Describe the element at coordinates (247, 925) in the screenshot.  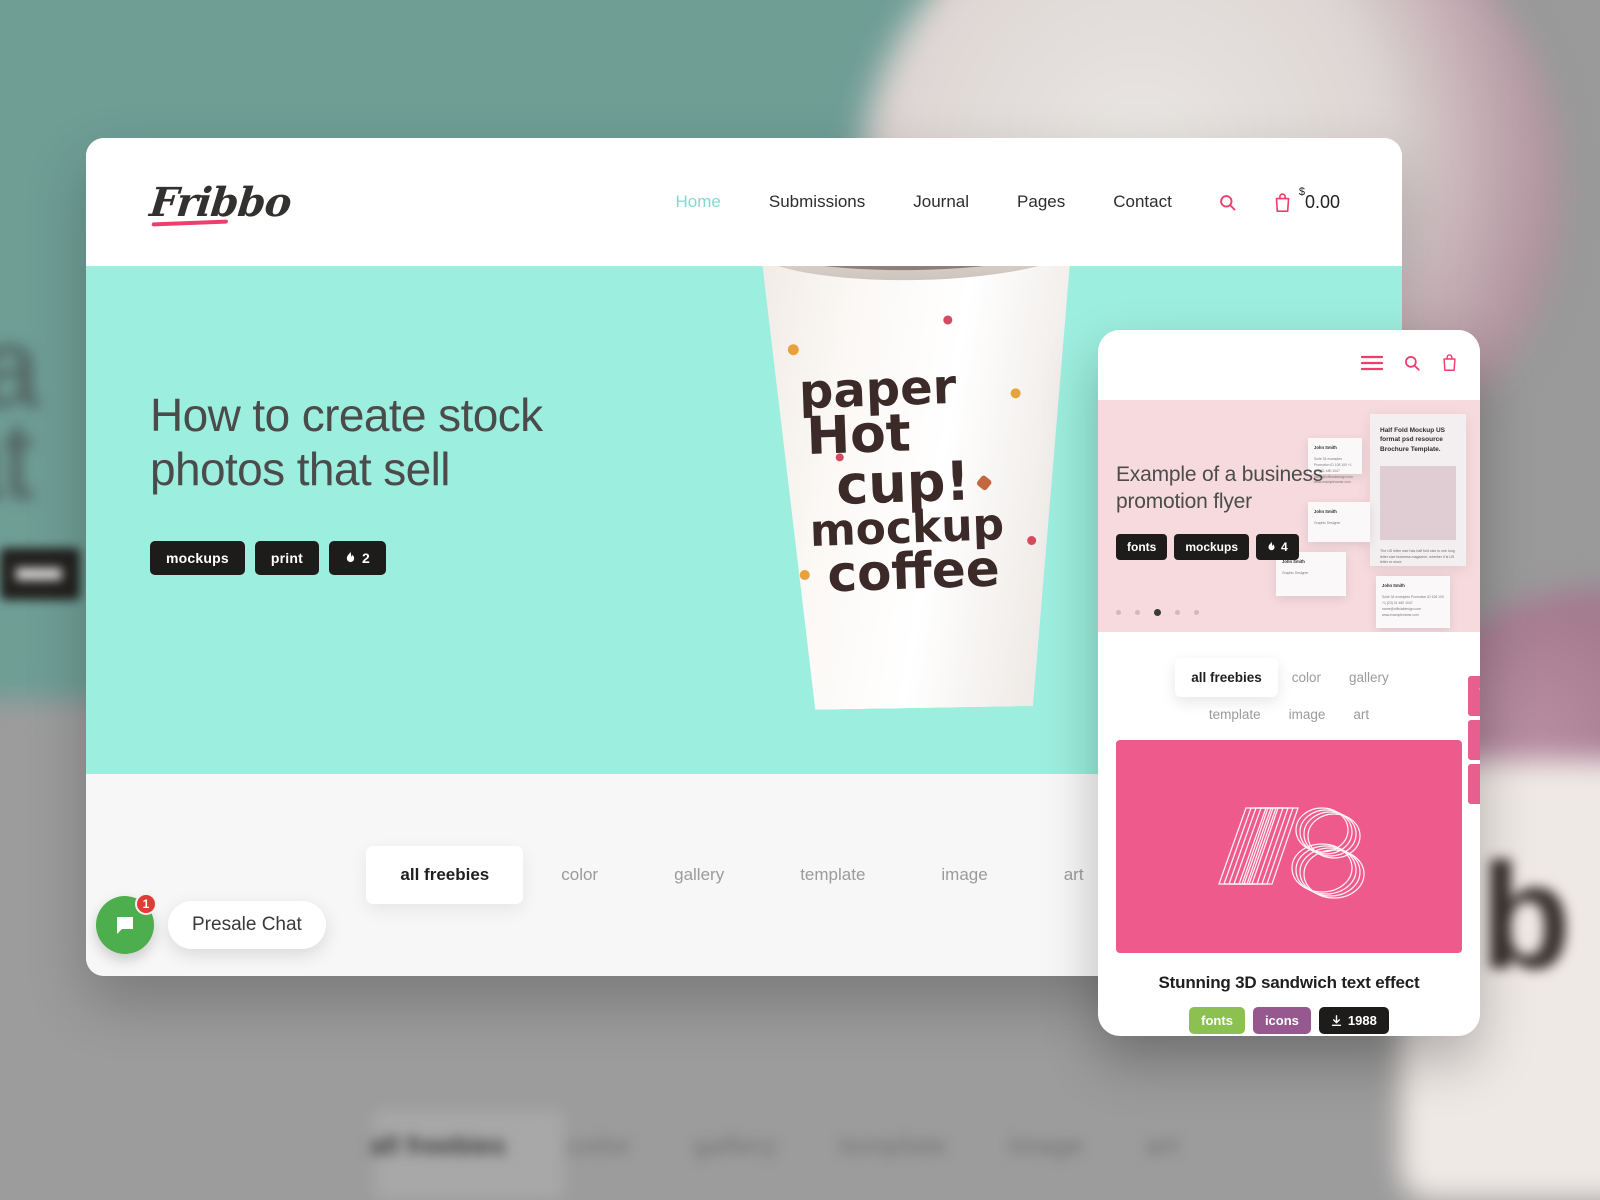
I see `chat-label: Presale Chat` at that location.